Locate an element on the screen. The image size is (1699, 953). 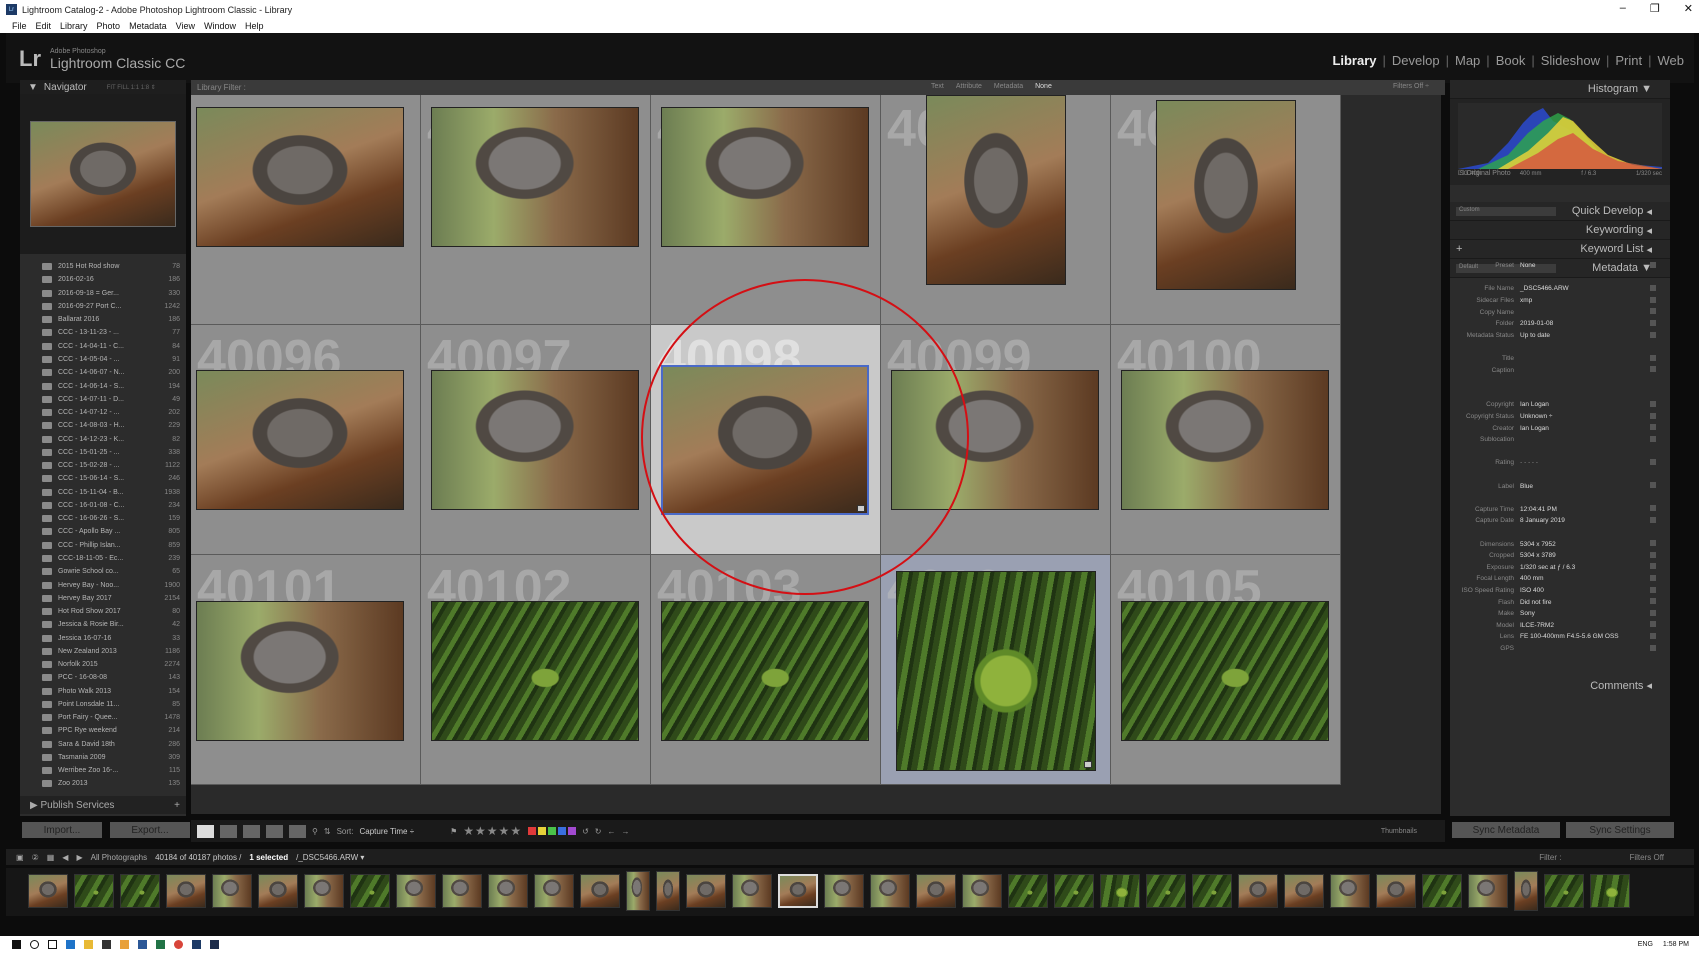
keyword-list-header: + Keyword List ◂ is located at coordinates (1560, 249).